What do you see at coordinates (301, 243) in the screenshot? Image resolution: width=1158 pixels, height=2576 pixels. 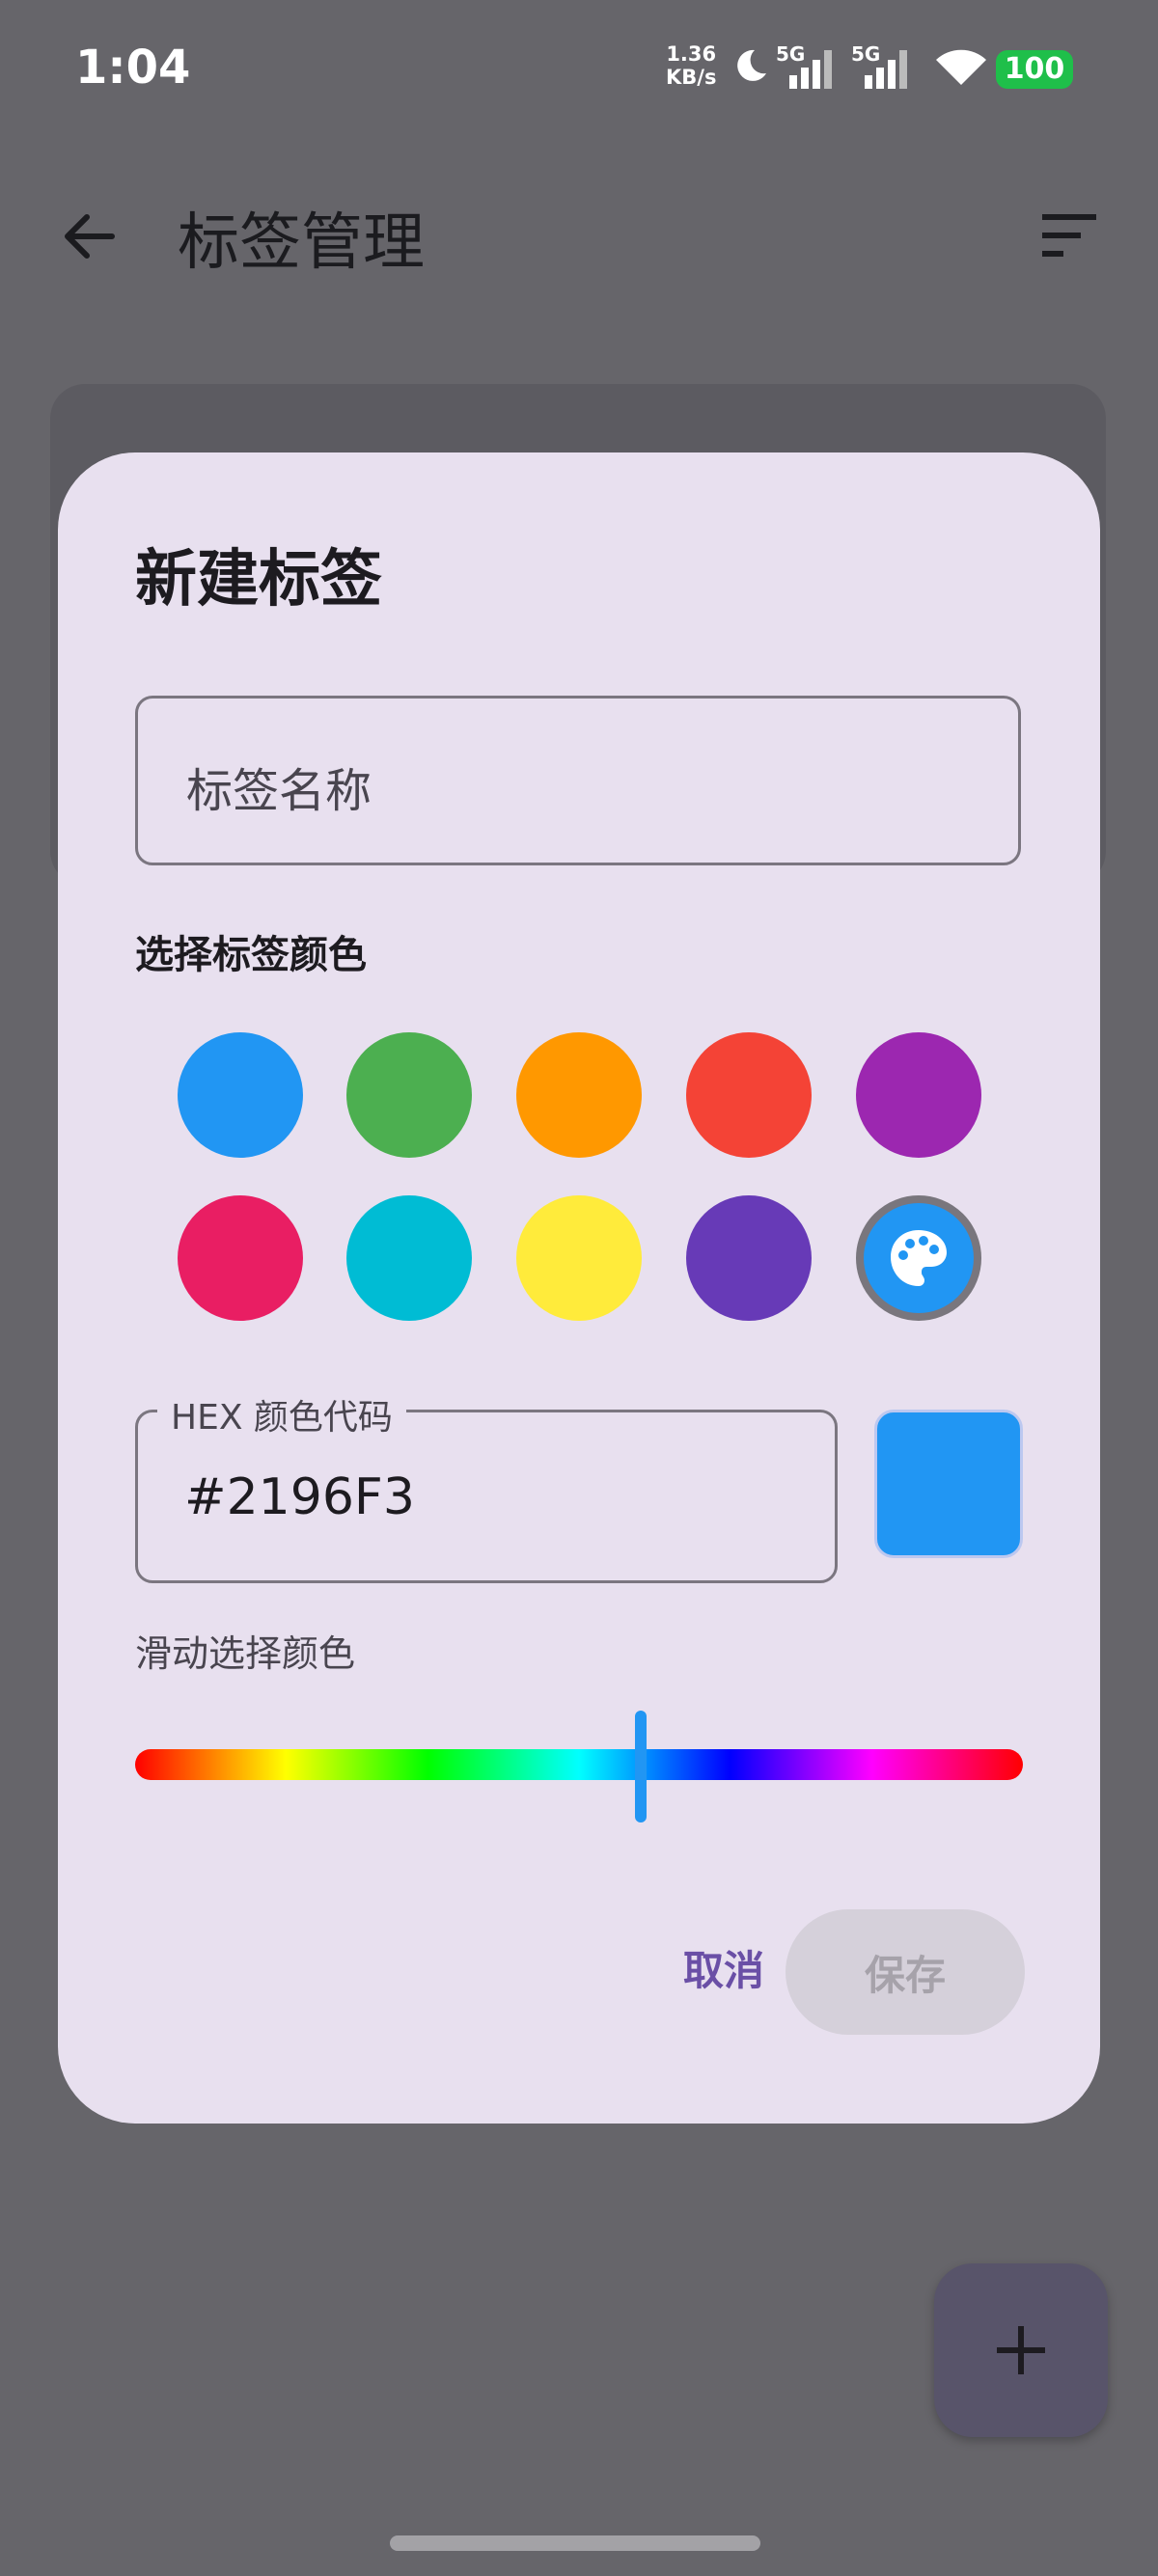 I see `page-title: 标签管理` at bounding box center [301, 243].